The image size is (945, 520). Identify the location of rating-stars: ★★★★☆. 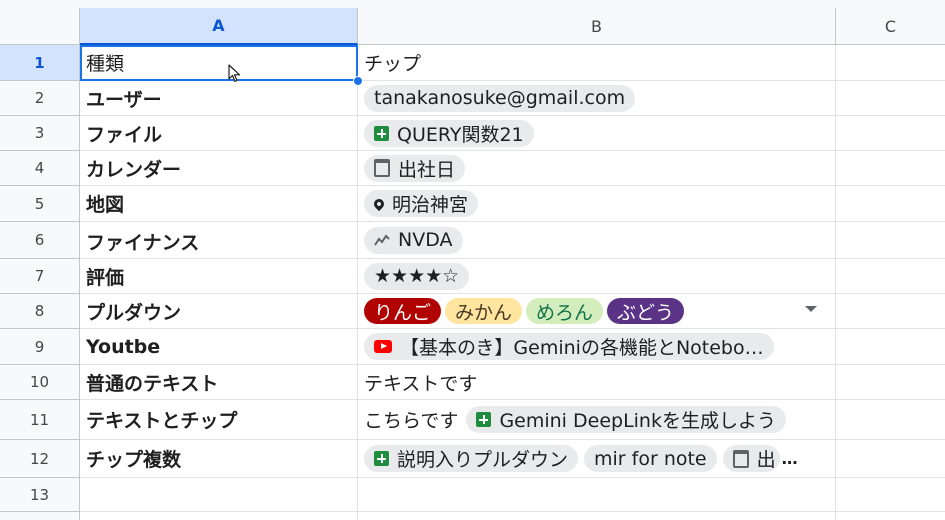
(417, 276).